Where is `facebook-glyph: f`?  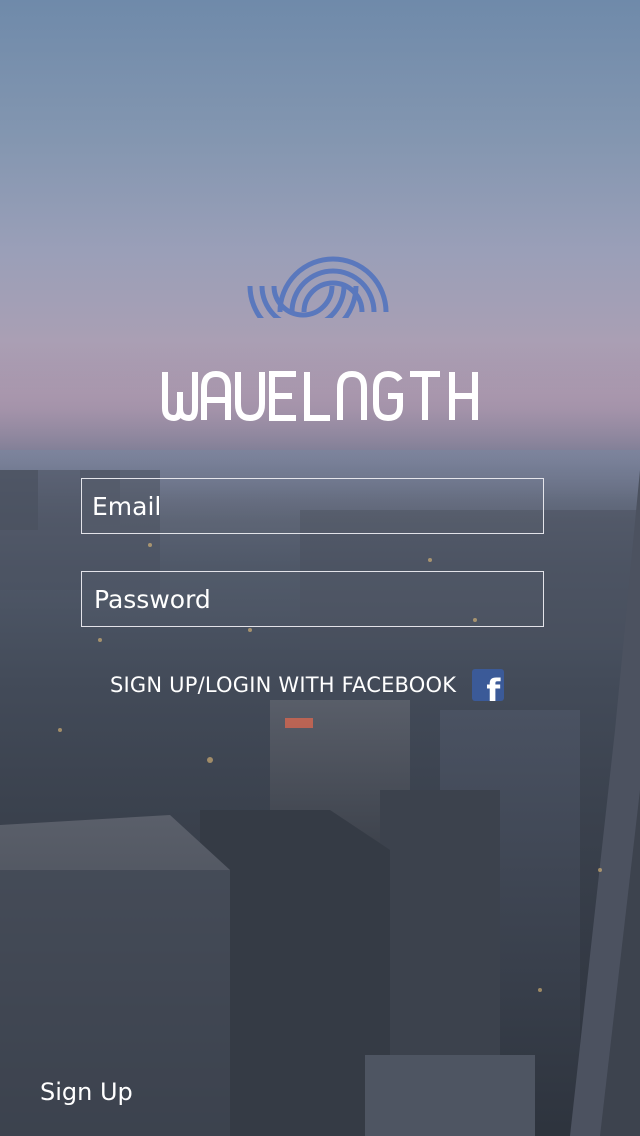 facebook-glyph: f is located at coordinates (493, 686).